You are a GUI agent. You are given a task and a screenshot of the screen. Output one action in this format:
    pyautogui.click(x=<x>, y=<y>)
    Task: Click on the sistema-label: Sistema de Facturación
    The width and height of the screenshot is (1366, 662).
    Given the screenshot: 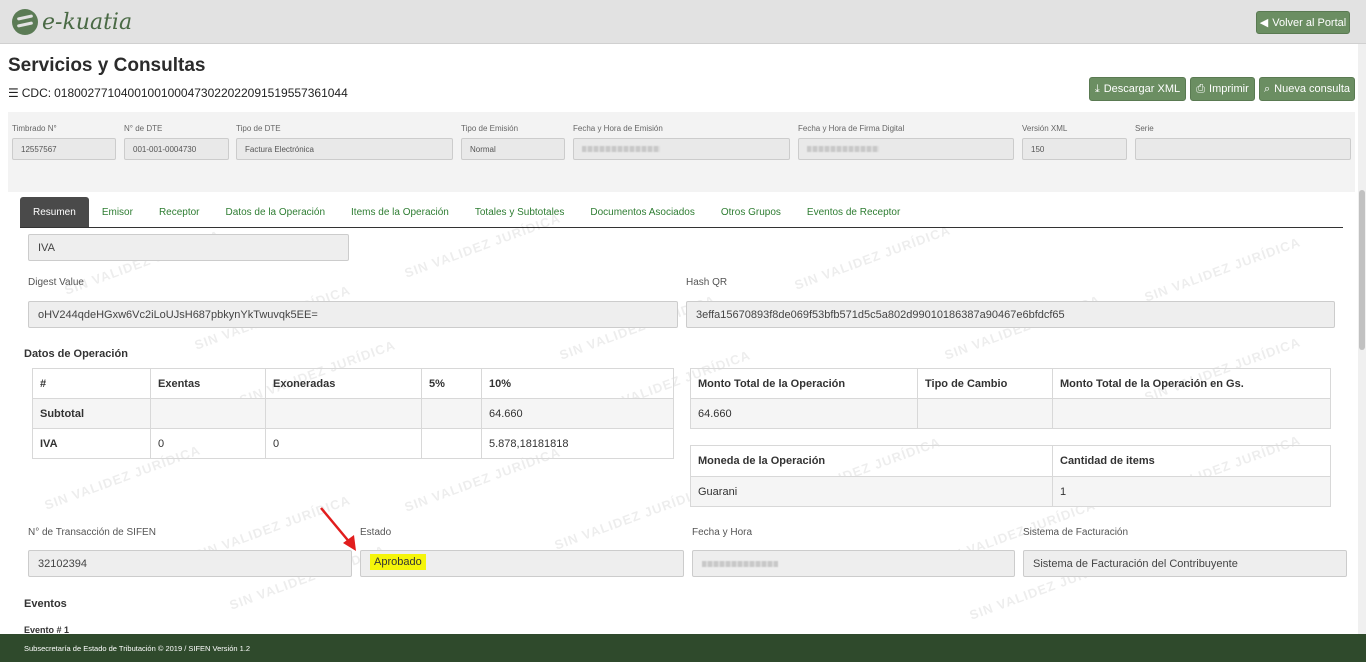 What is the action you would take?
    pyautogui.click(x=1076, y=532)
    